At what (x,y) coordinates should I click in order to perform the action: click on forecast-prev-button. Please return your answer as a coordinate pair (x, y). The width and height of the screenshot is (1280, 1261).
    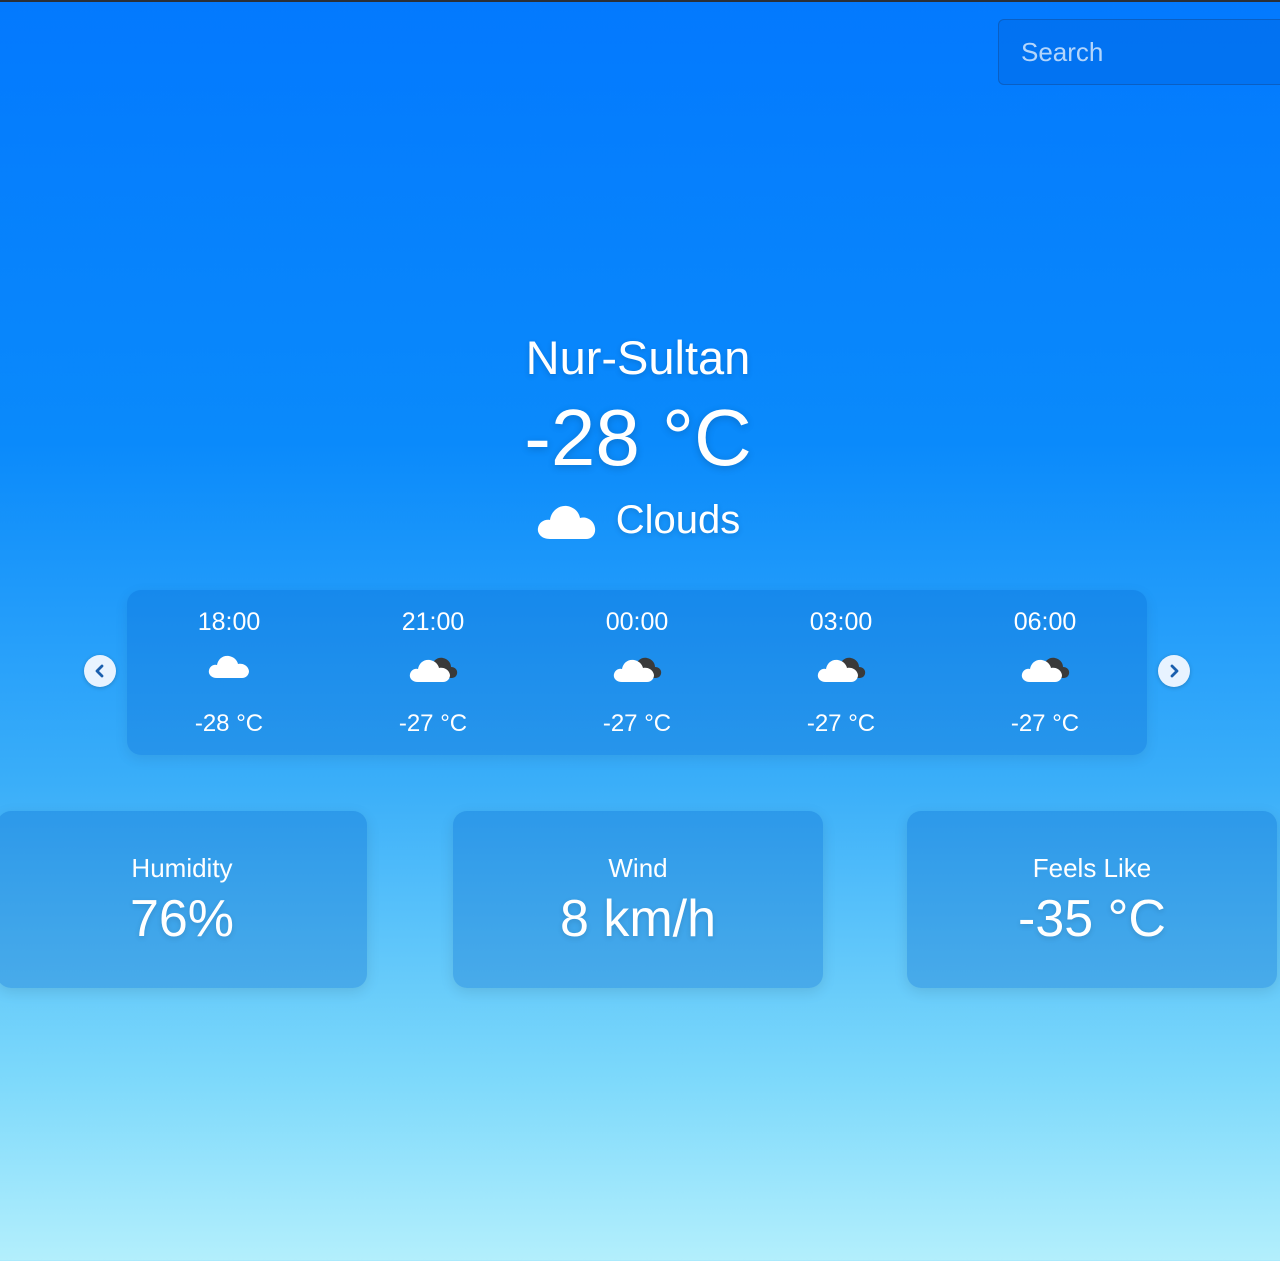
    Looking at the image, I should click on (100, 671).